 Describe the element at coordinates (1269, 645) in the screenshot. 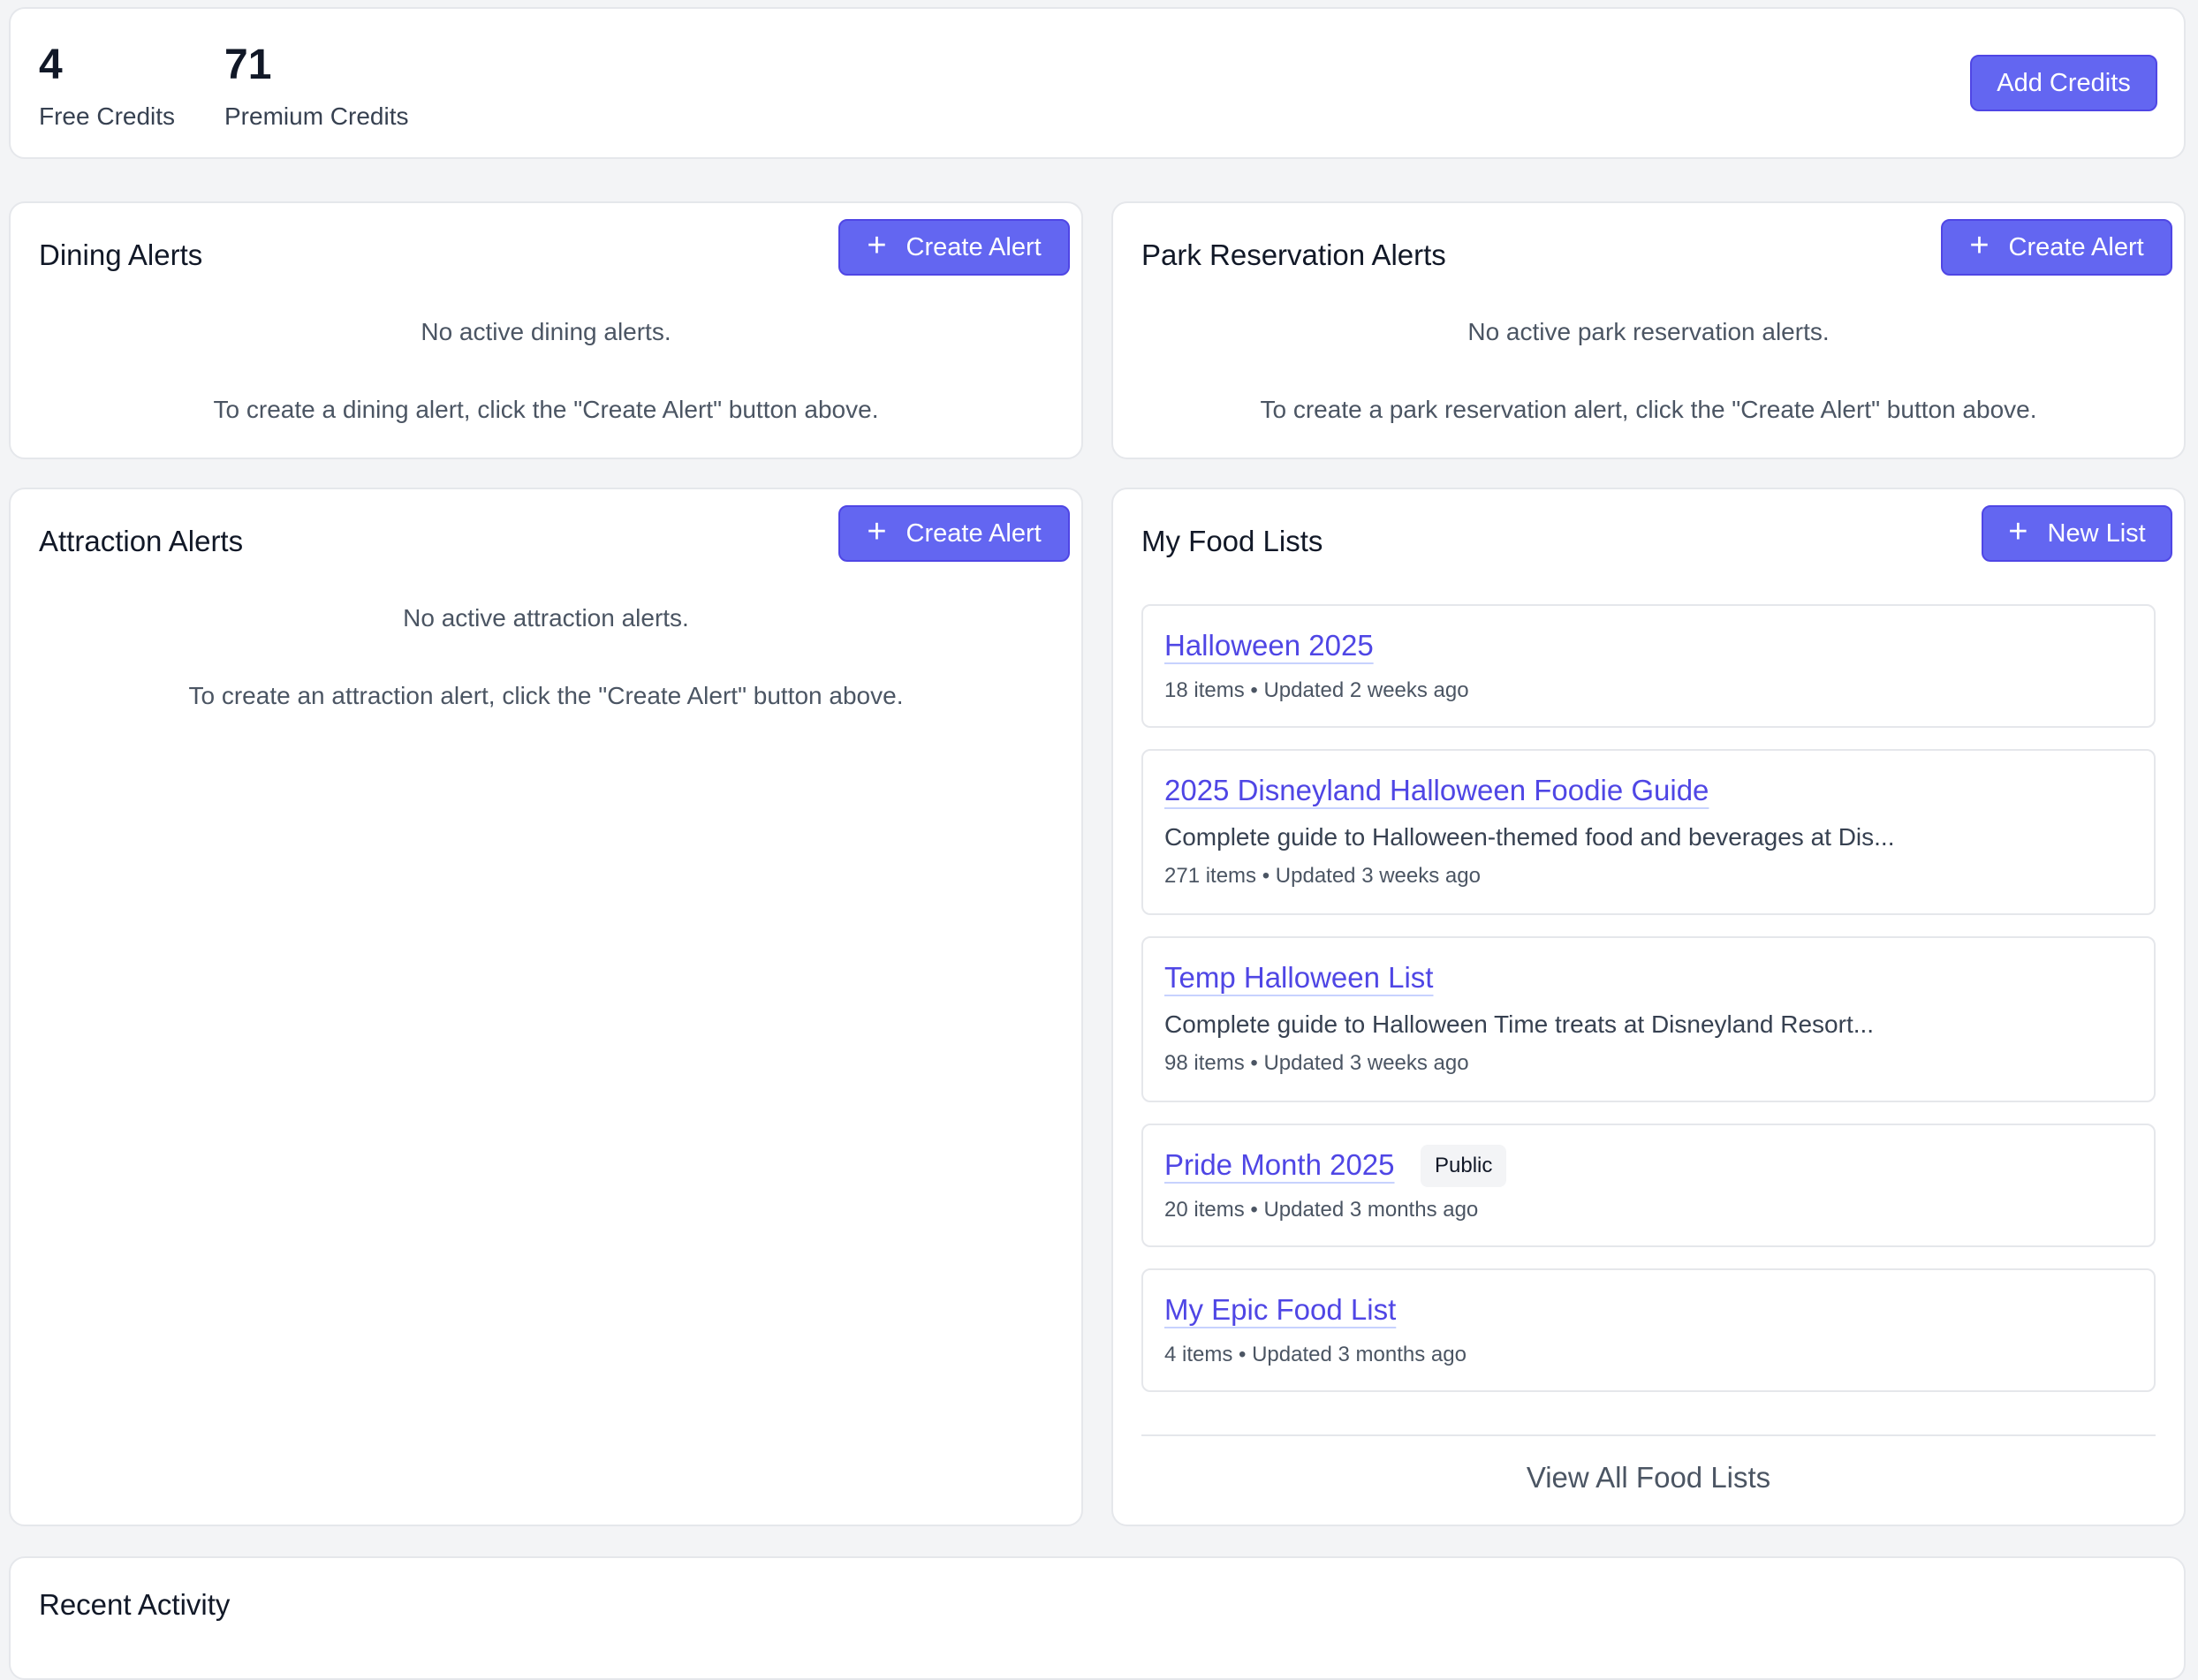

I see `food-list-title: Halloween 2025` at that location.